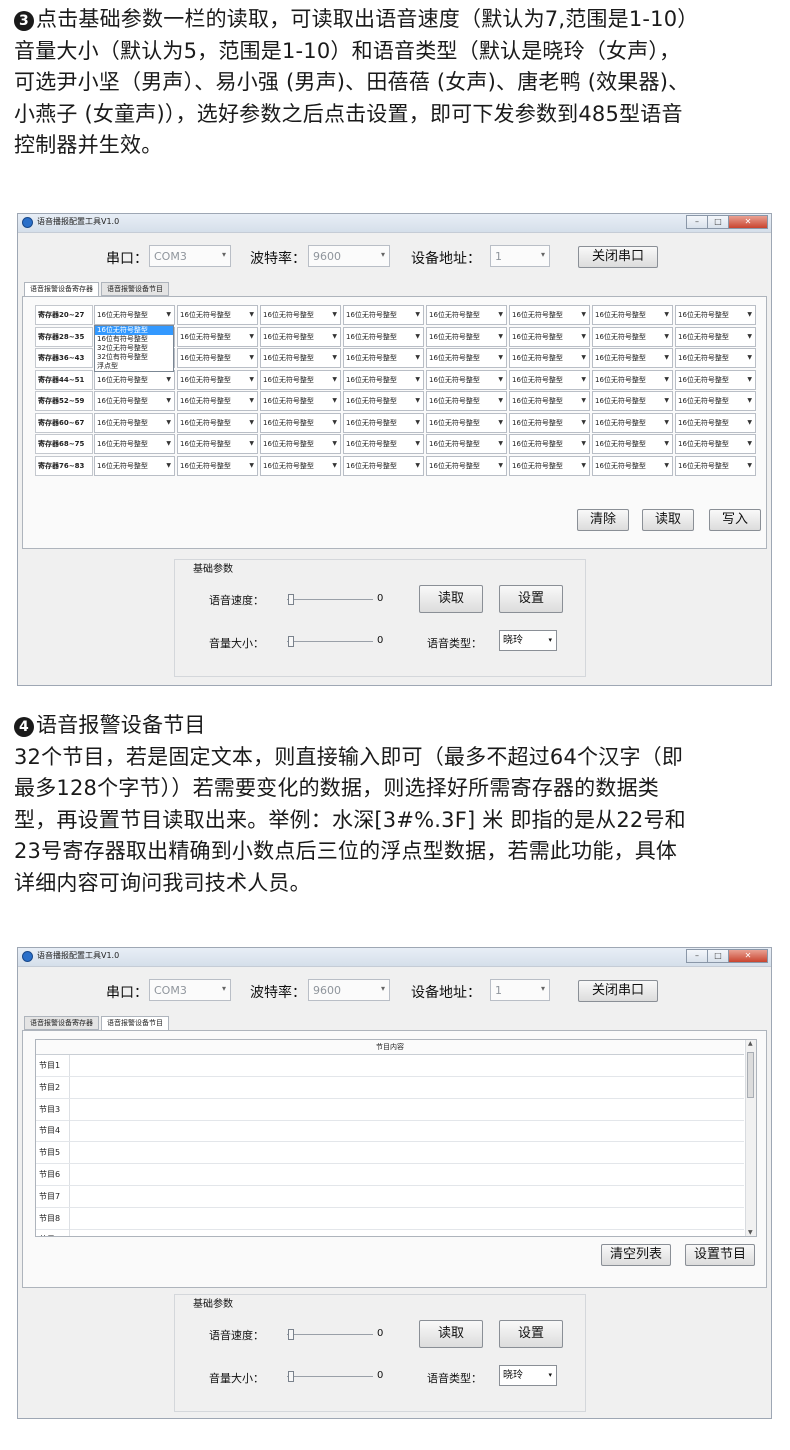  I want to click on program-row: 节目6, so click(390, 1175).